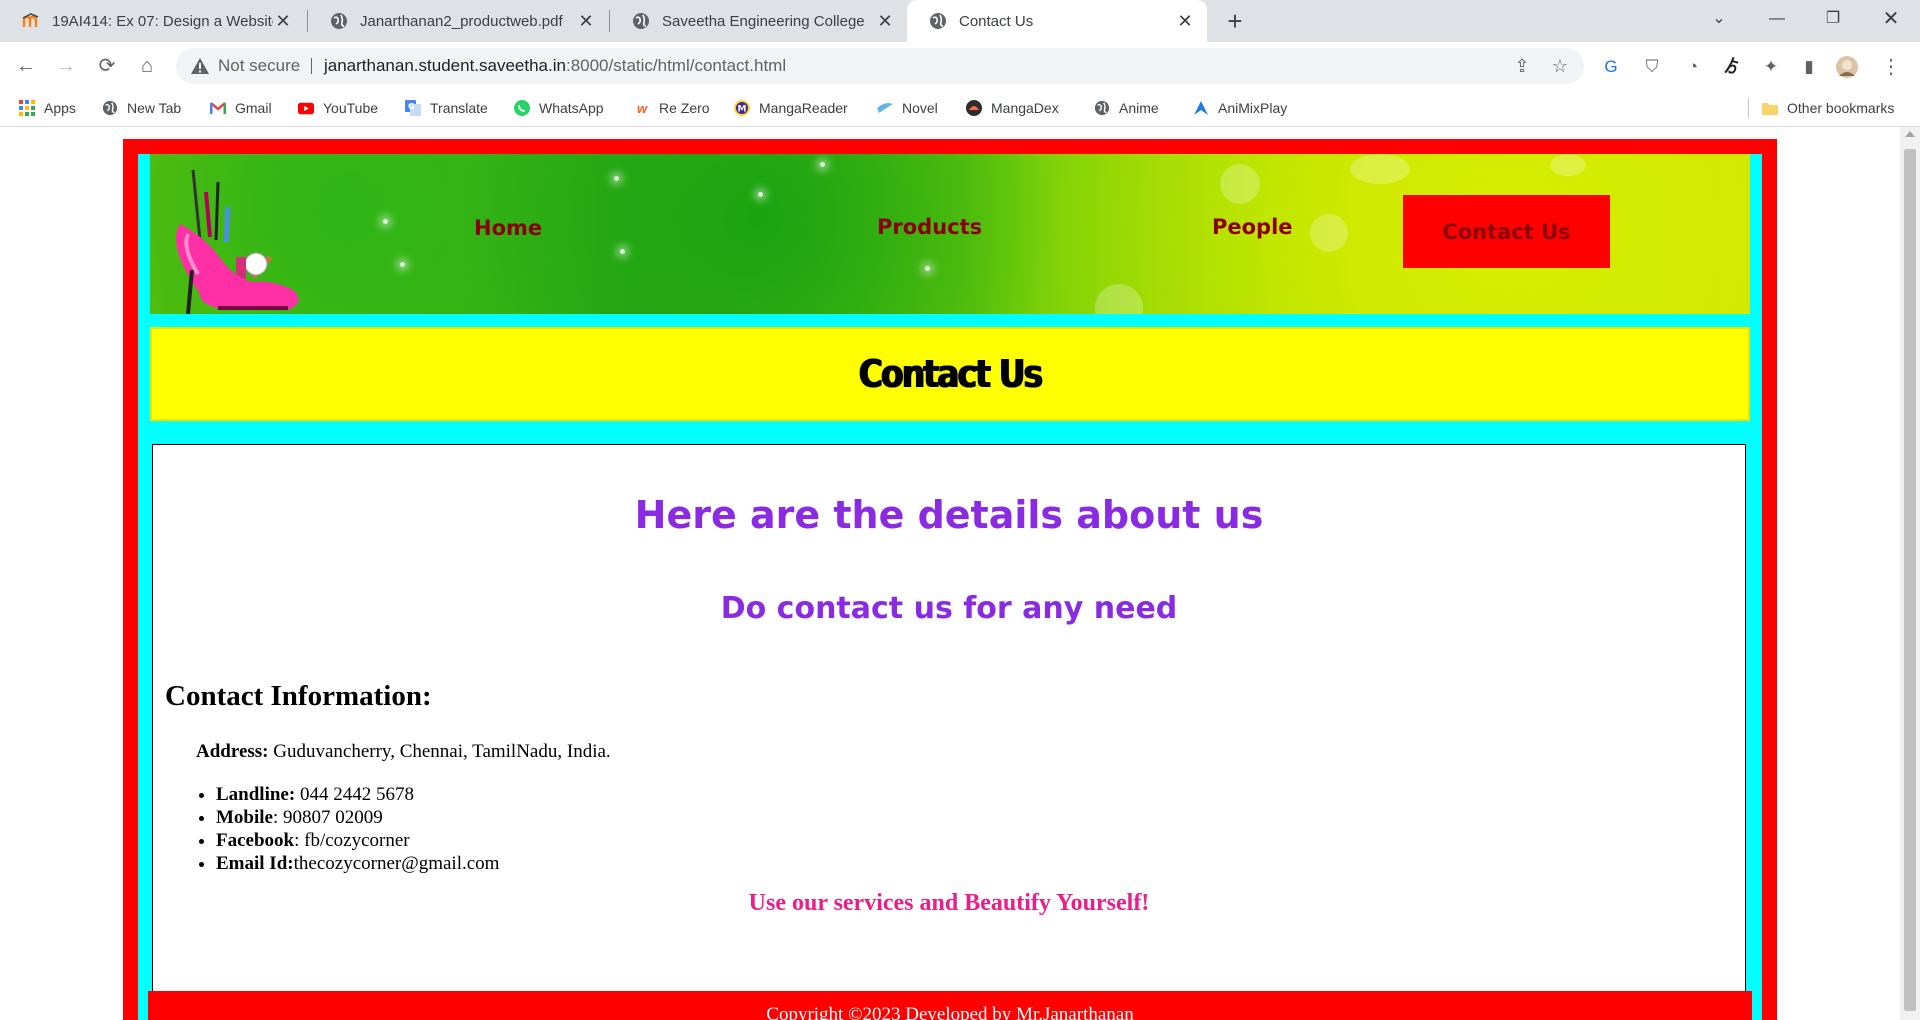 The height and width of the screenshot is (1020, 1920). What do you see at coordinates (60, 108) in the screenshot?
I see `bookmark-label: Apps` at bounding box center [60, 108].